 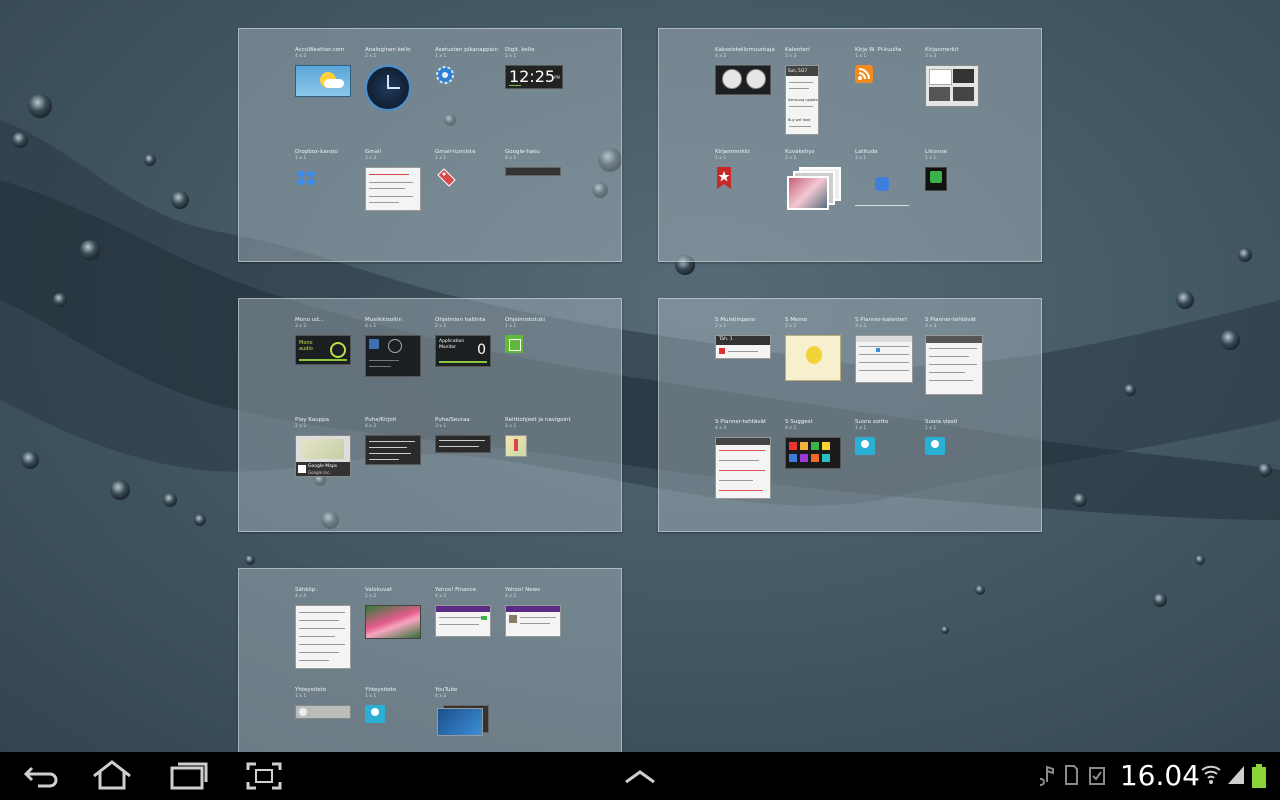 I want to click on home-button, so click(x=112, y=776).